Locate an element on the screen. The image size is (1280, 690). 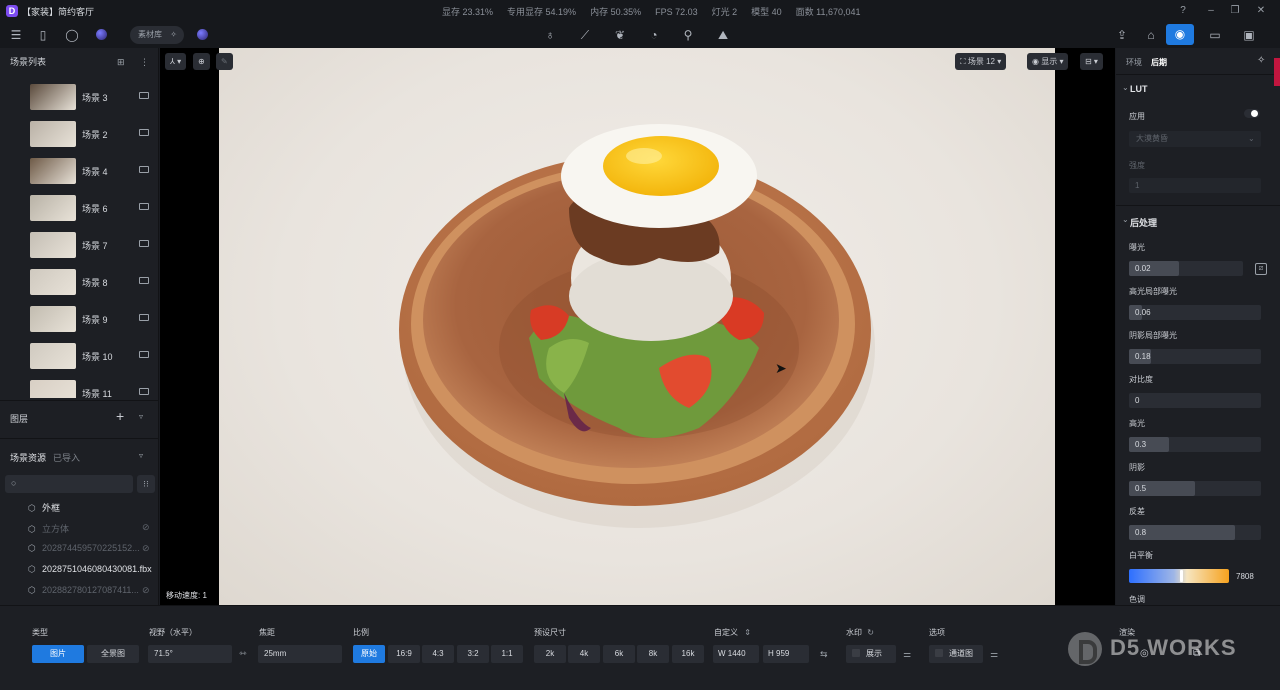
package-icon: ⌂ is located at coordinates (1151, 35).